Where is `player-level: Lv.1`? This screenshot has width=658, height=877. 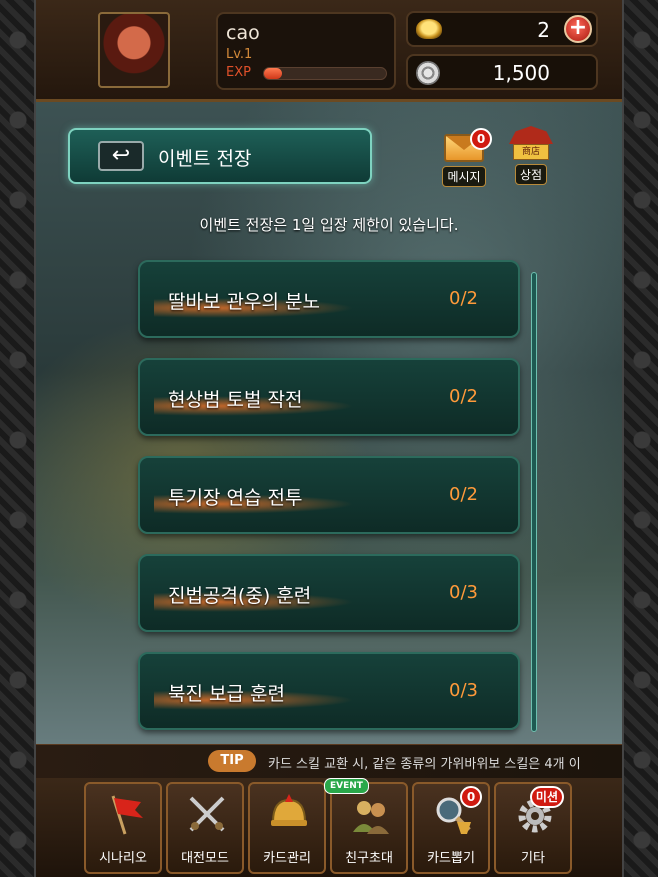
player-level: Lv.1 is located at coordinates (239, 54).